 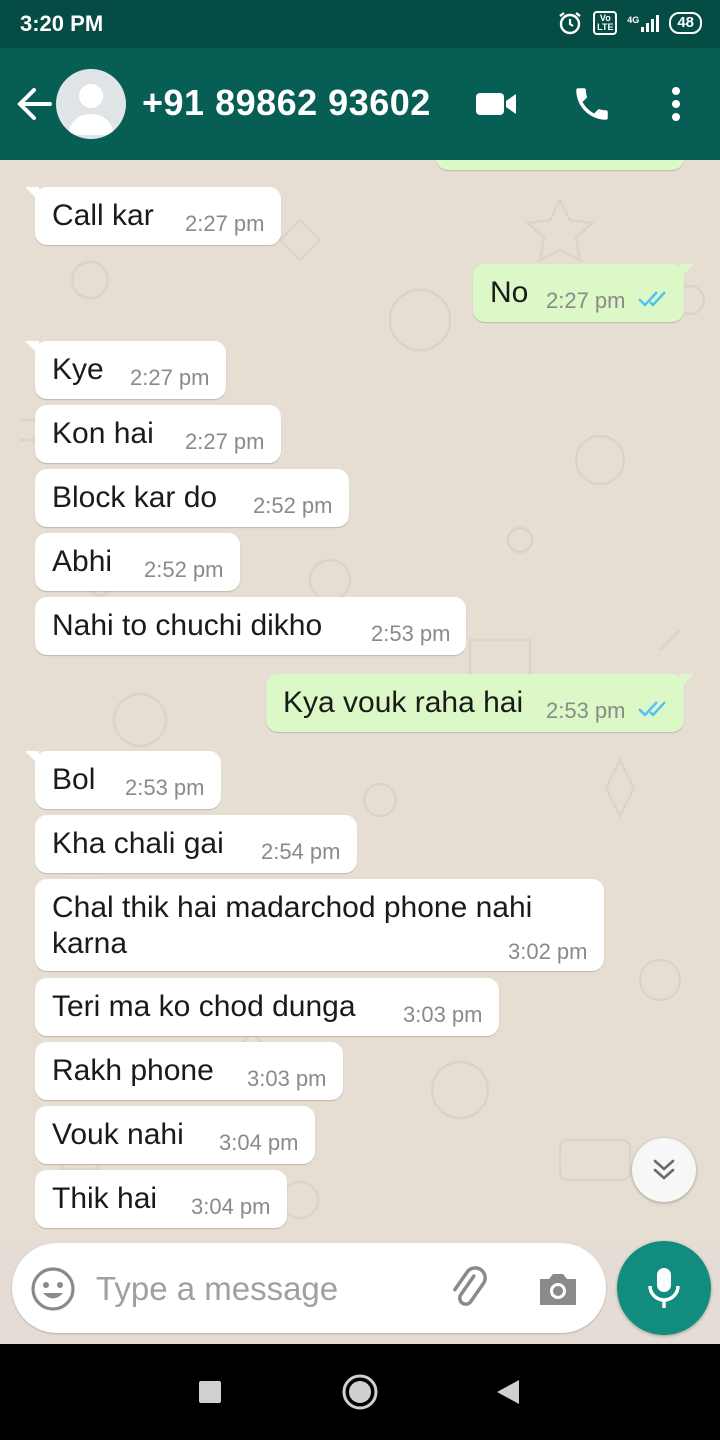 I want to click on attach-icon, so click(x=470, y=1289).